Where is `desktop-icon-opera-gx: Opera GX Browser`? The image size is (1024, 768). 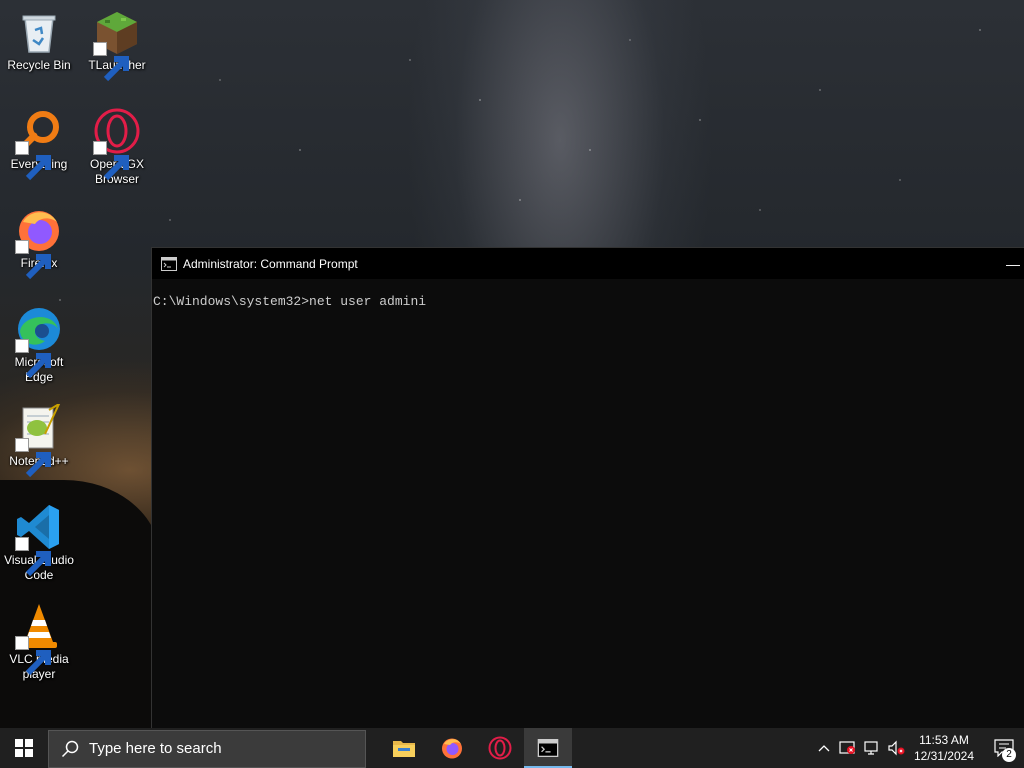 desktop-icon-opera-gx: Opera GX Browser is located at coordinates (117, 147).